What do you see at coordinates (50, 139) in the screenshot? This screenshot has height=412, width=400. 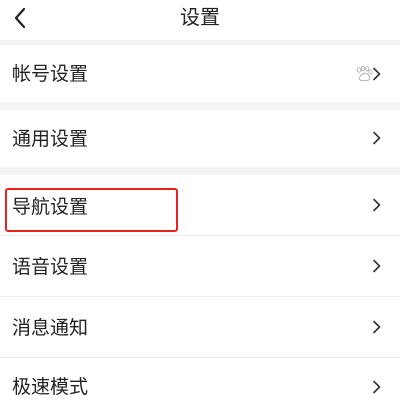 I see `settings-item-label: 通用设置` at bounding box center [50, 139].